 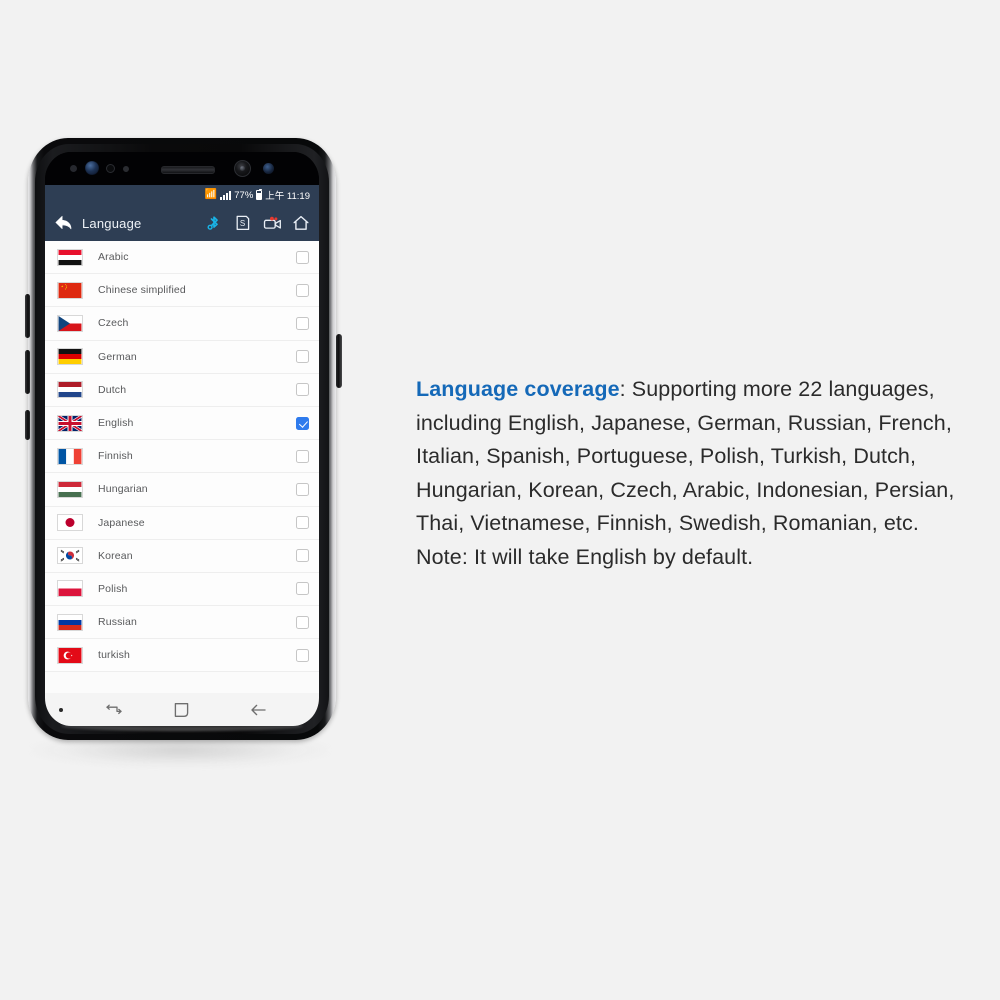 What do you see at coordinates (123, 489) in the screenshot?
I see `language-label: Hungarian` at bounding box center [123, 489].